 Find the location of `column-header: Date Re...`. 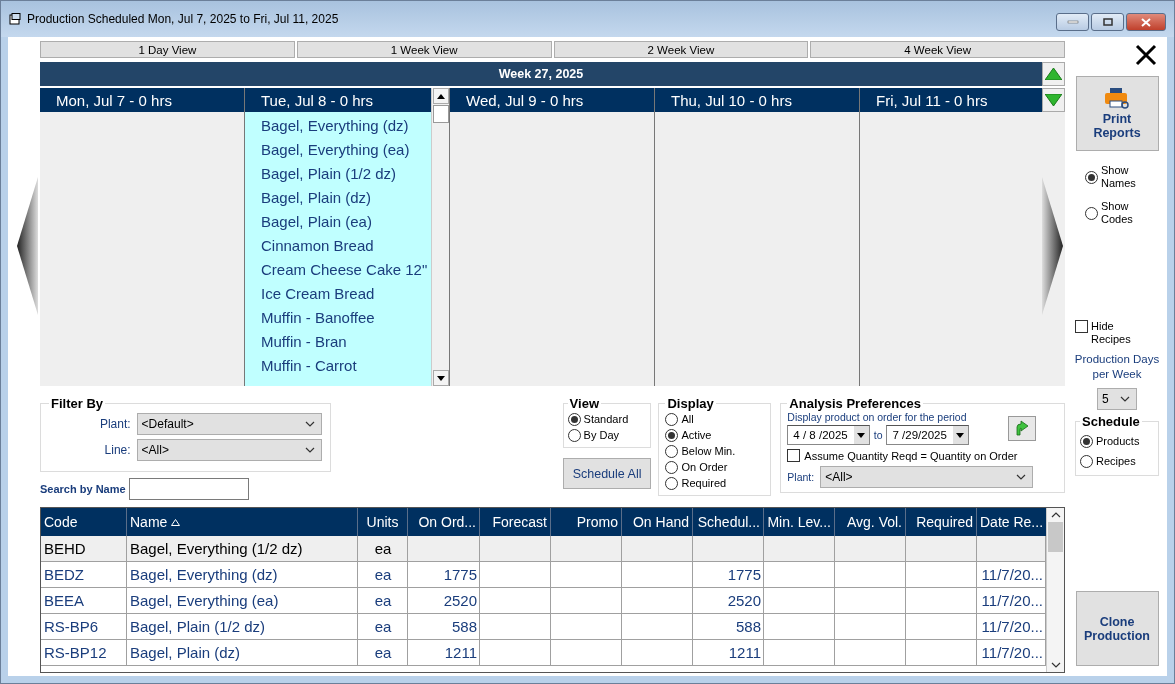

column-header: Date Re... is located at coordinates (1011, 522).